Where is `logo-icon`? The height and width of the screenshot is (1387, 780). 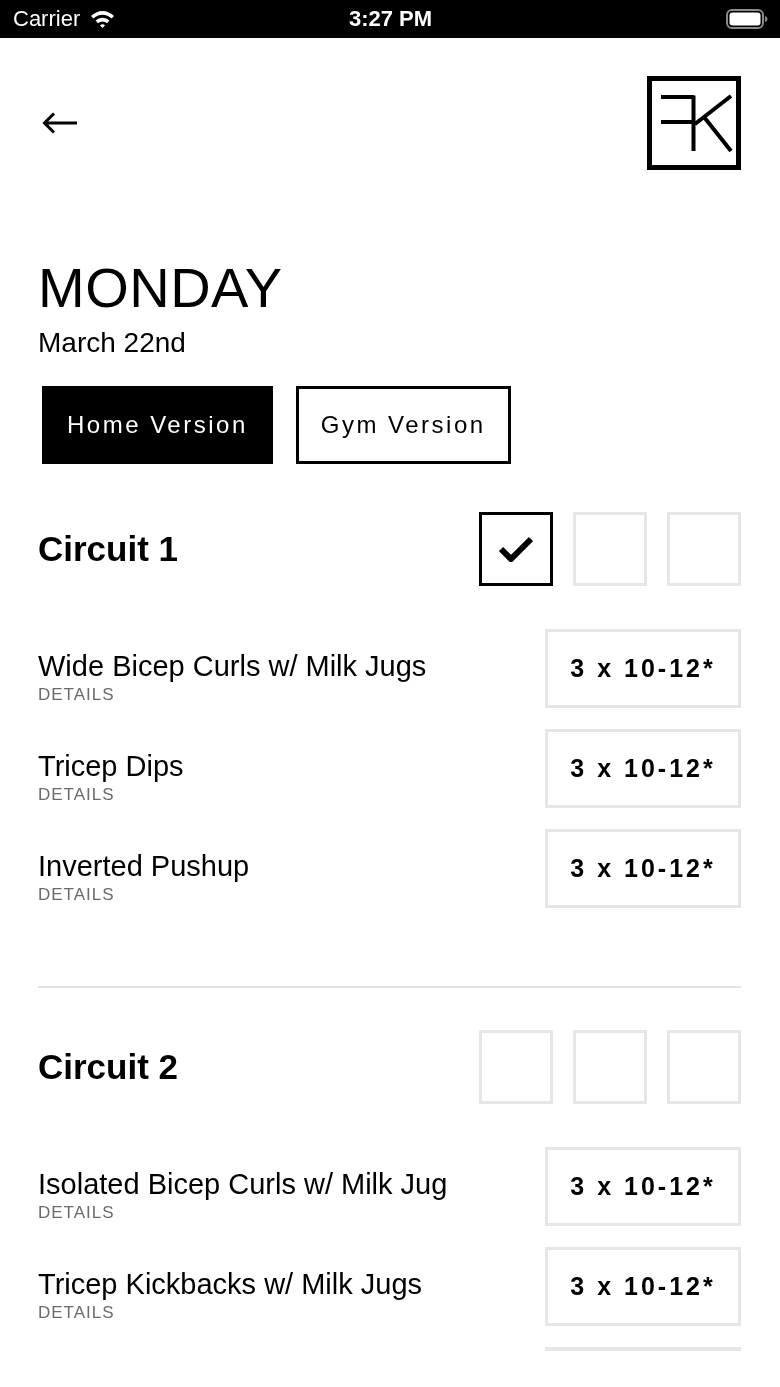
logo-icon is located at coordinates (694, 123).